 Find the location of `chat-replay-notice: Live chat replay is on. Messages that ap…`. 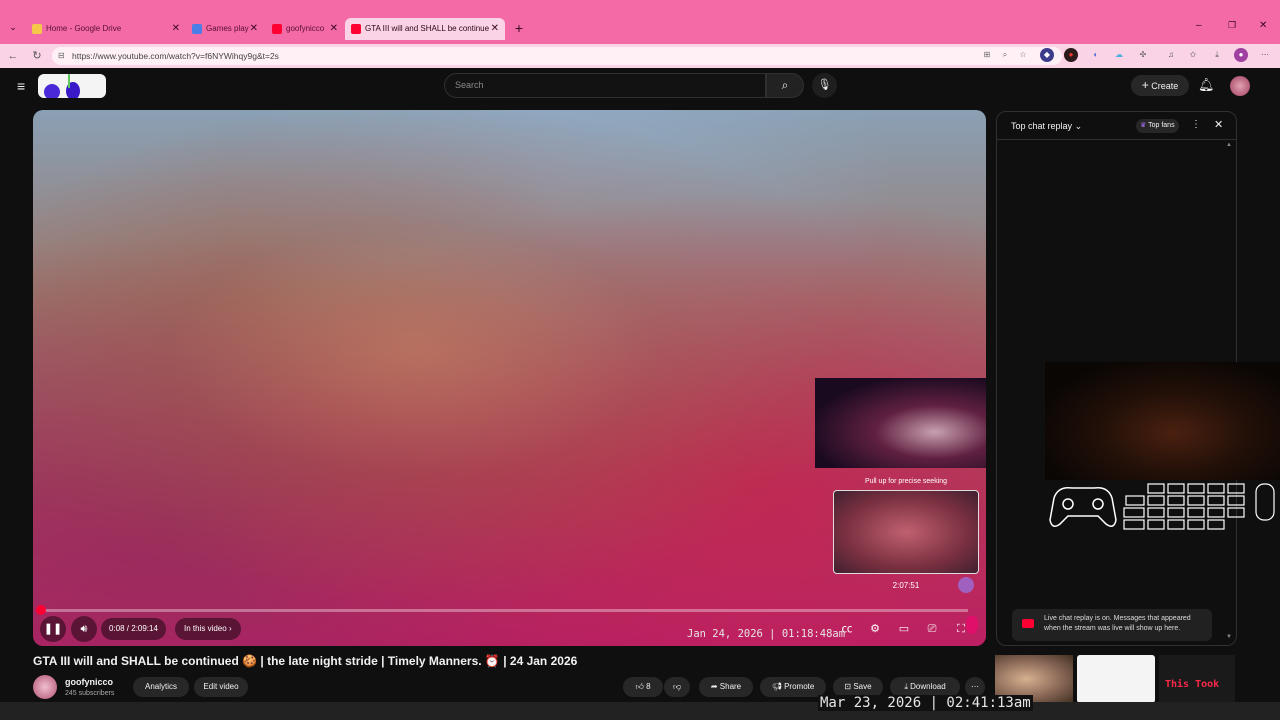

chat-replay-notice: Live chat replay is on. Messages that ap… is located at coordinates (1112, 625).